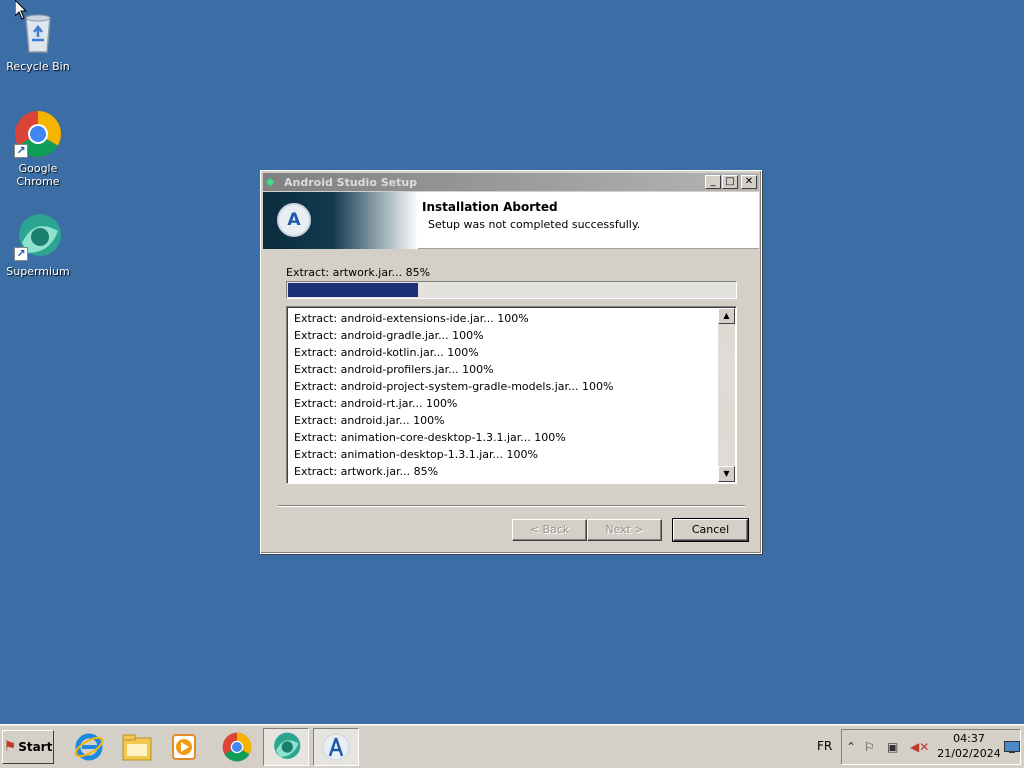 The image size is (1024, 768). Describe the element at coordinates (549, 530) in the screenshot. I see `back-button: < Back` at that location.